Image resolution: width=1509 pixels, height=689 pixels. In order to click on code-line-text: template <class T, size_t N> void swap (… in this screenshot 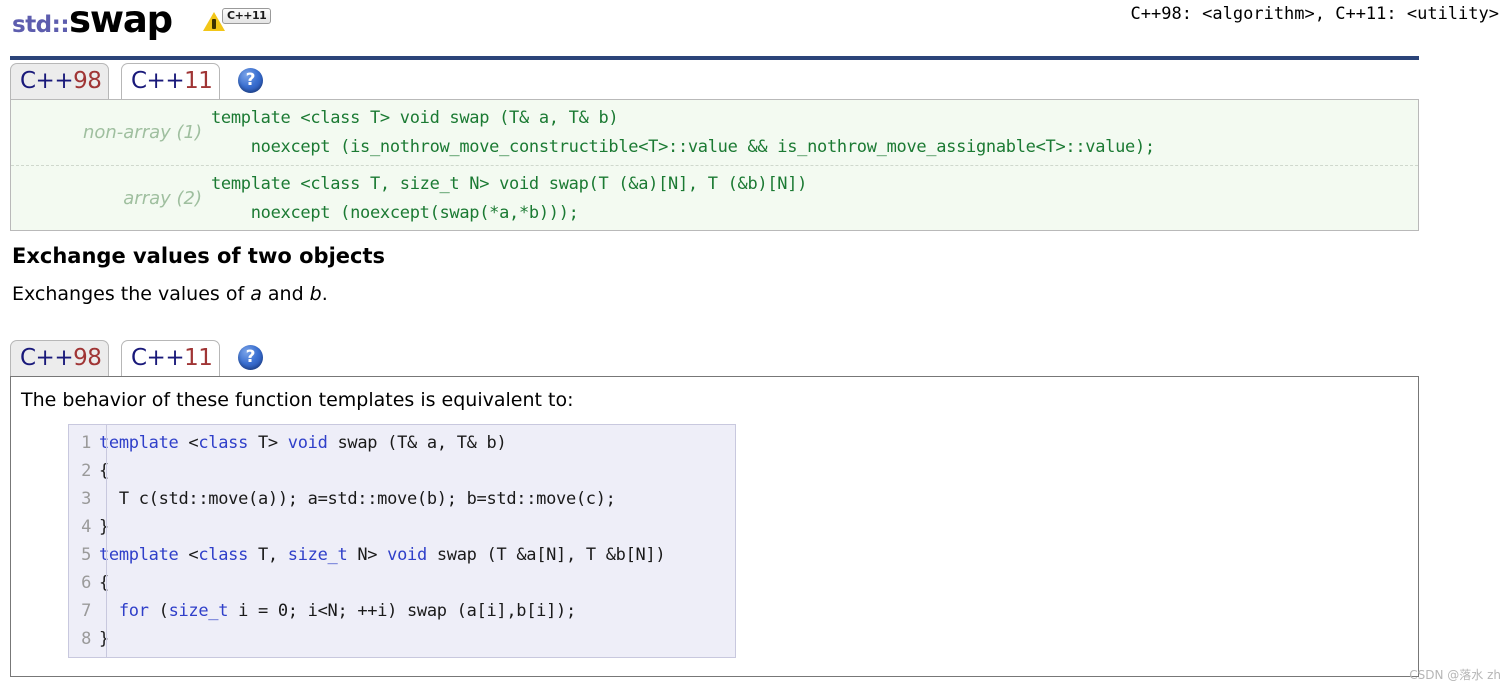, I will do `click(382, 555)`.